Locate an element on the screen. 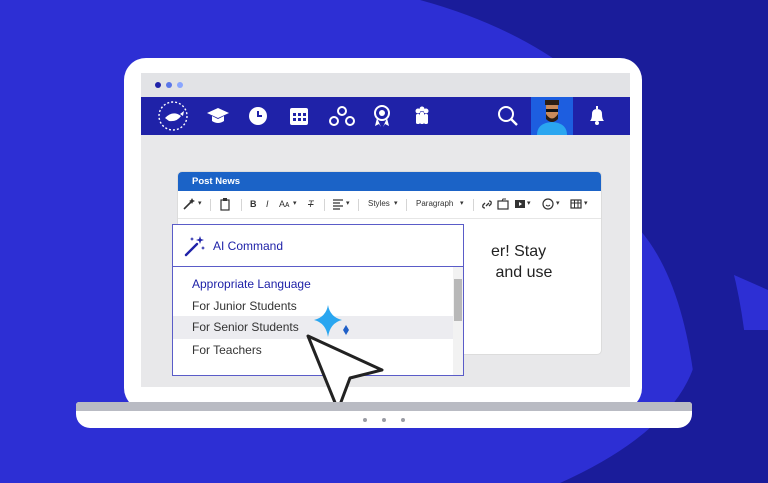 The width and height of the screenshot is (768, 483). table-icon is located at coordinates (576, 204).